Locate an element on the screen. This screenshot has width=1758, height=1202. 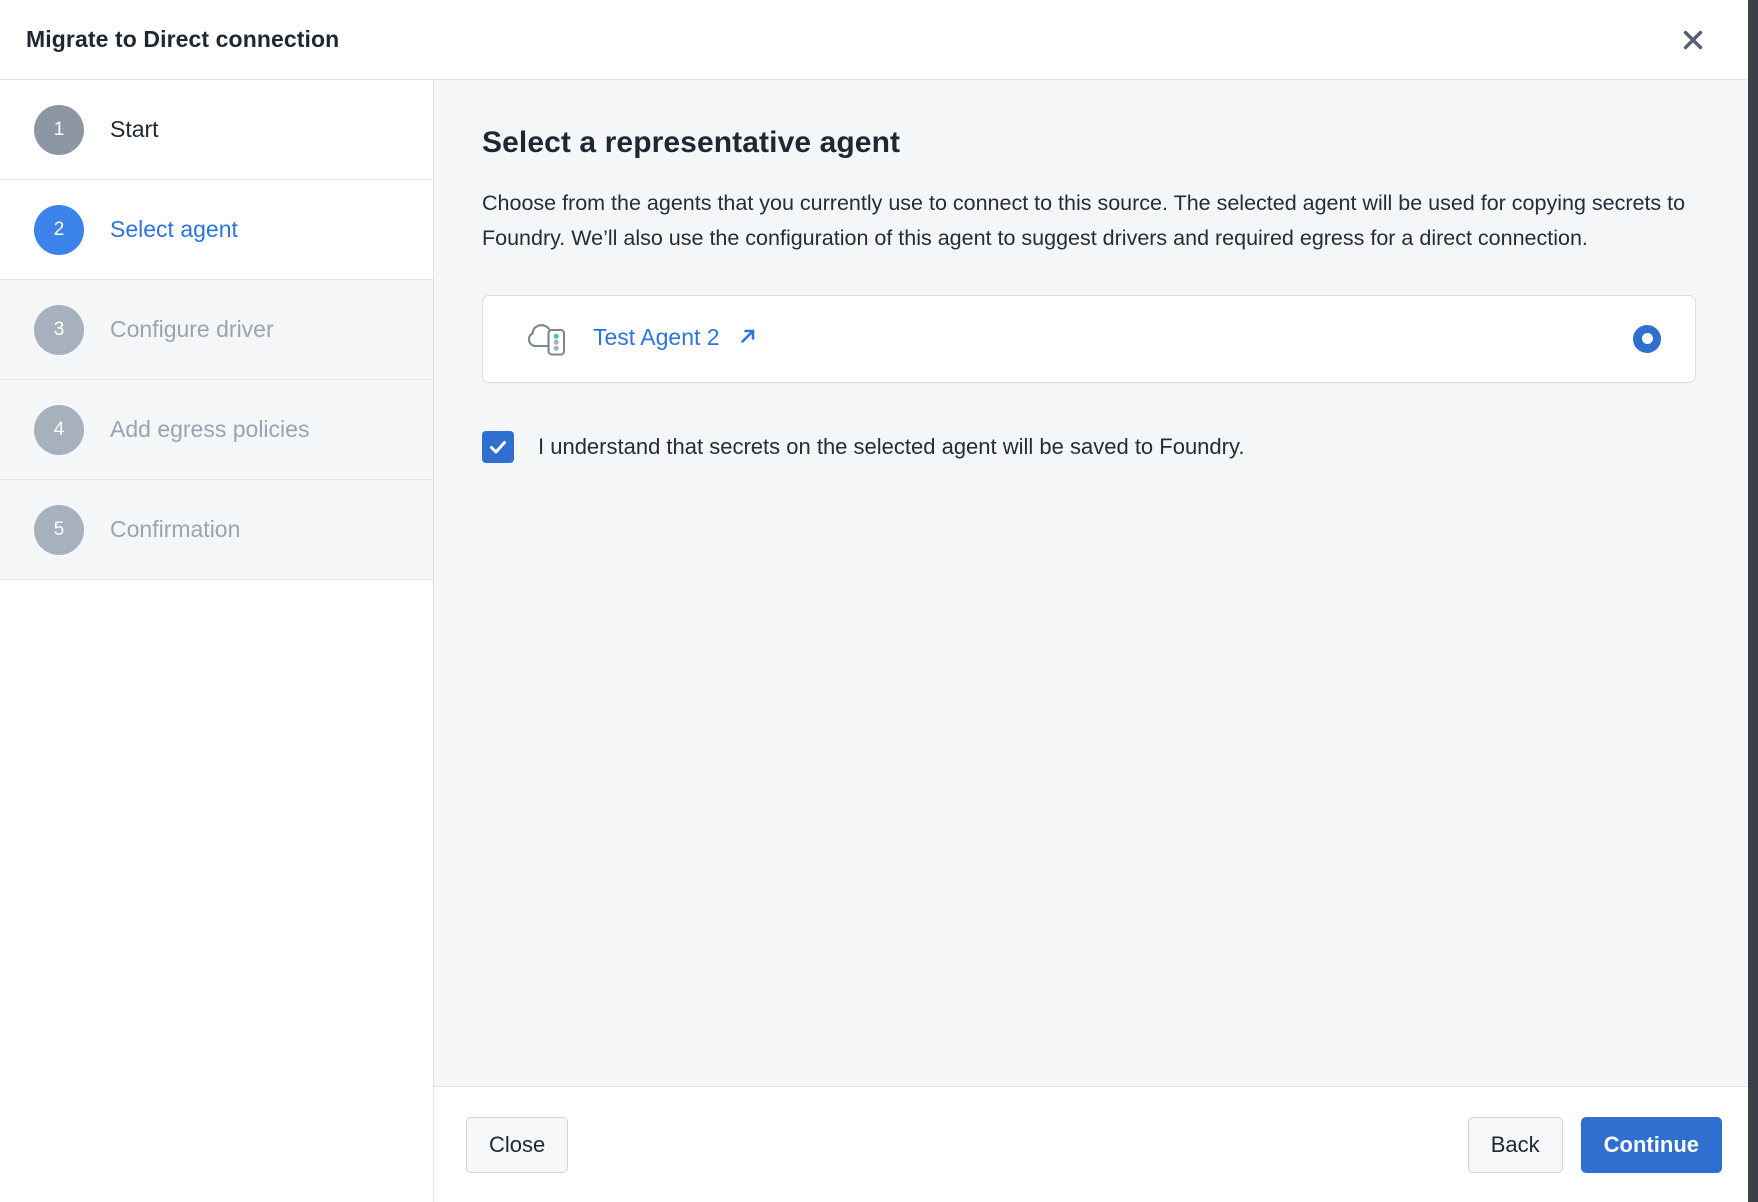
agent-name-text: Test Agent 2 is located at coordinates (656, 337).